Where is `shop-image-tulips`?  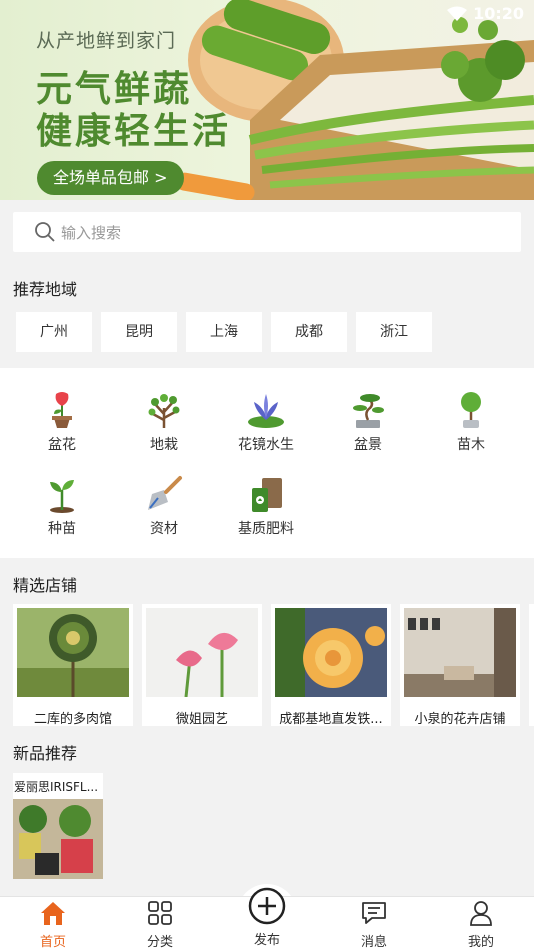
shop-image-tulips is located at coordinates (202, 653).